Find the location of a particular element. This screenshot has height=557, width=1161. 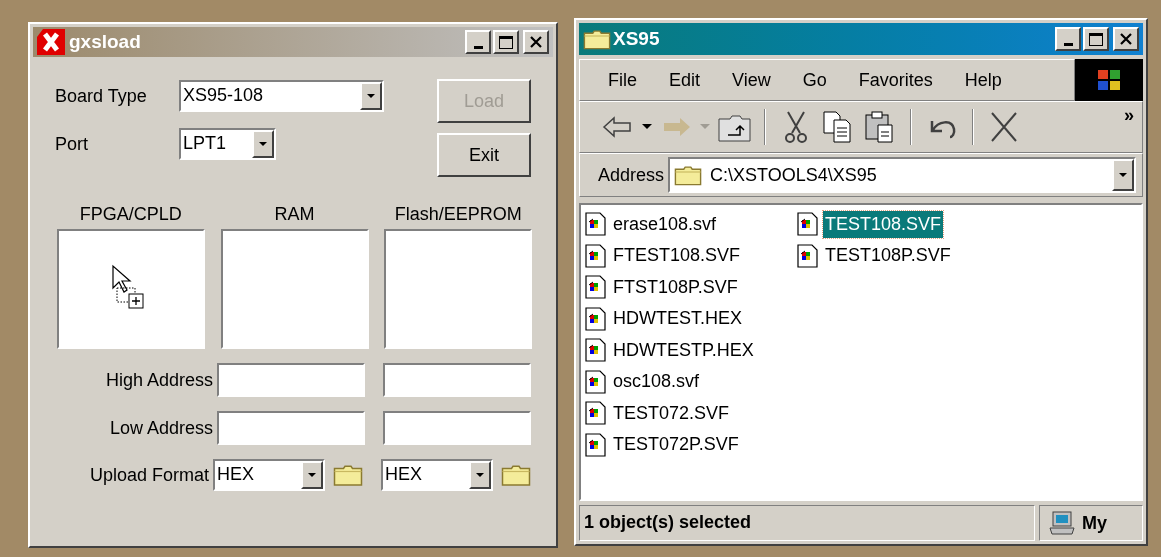

field-label: High Address is located at coordinates (159, 380).